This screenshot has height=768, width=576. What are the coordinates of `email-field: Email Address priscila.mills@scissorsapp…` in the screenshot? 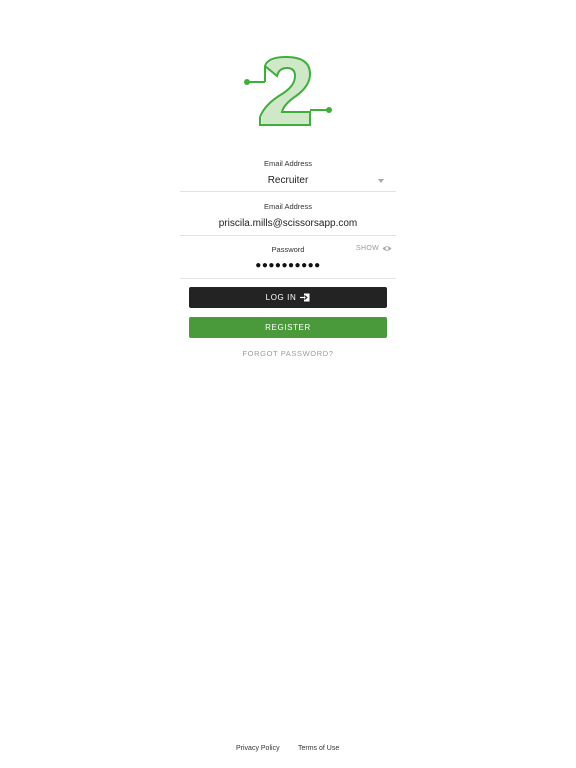 It's located at (288, 218).